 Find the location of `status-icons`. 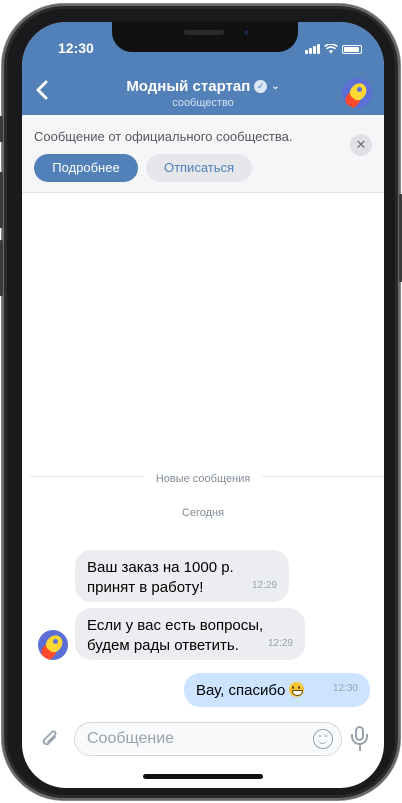

status-icons is located at coordinates (333, 49).